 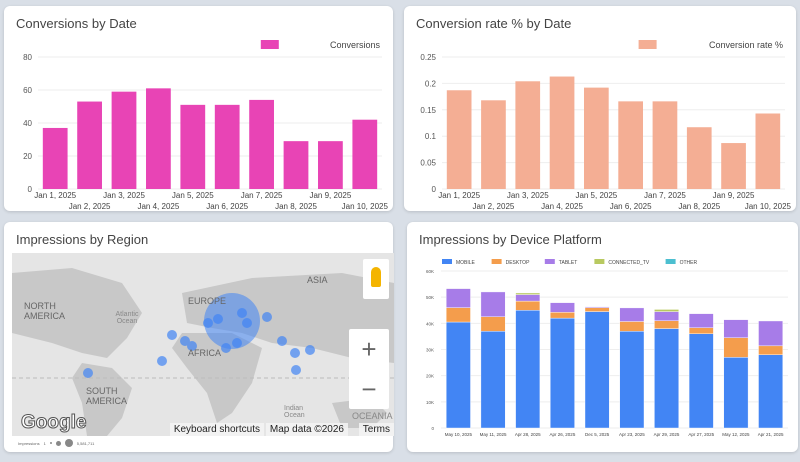 What do you see at coordinates (689, 263) in the screenshot?
I see `legend-label: OTHER` at bounding box center [689, 263].